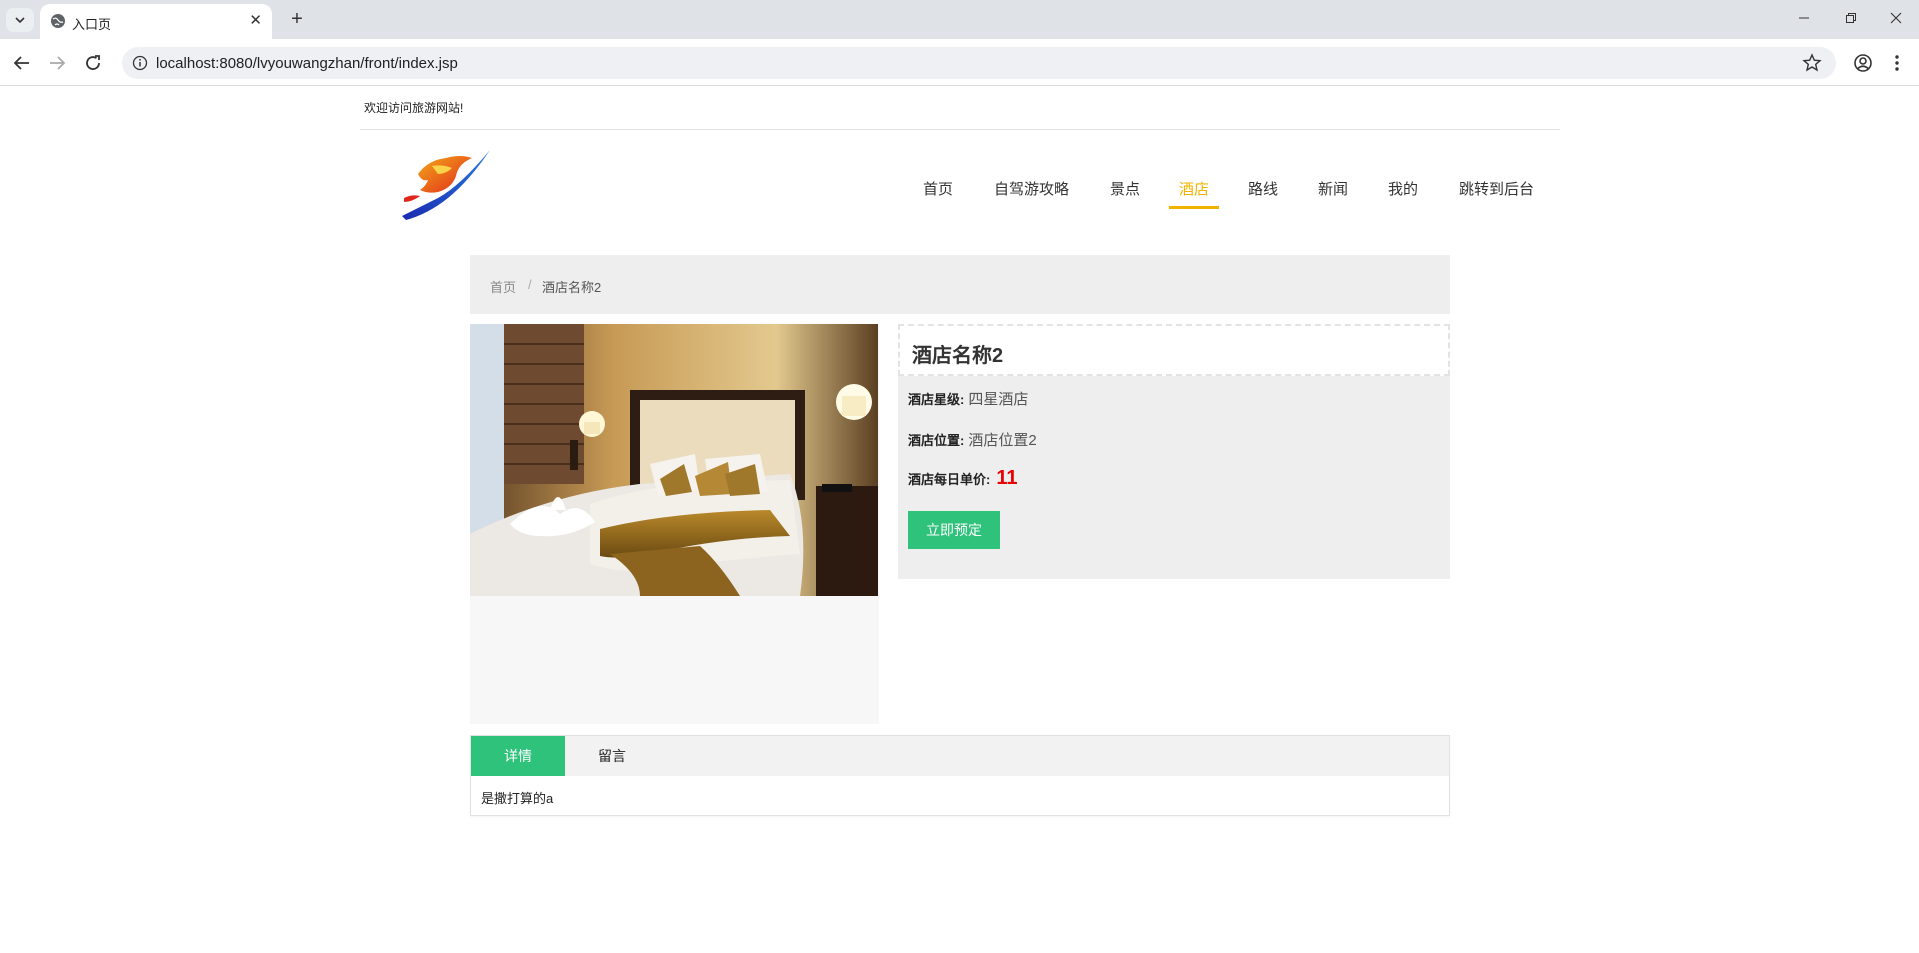 The height and width of the screenshot is (953, 1919). Describe the element at coordinates (612, 756) in the screenshot. I see `tab-comments: 留言` at that location.